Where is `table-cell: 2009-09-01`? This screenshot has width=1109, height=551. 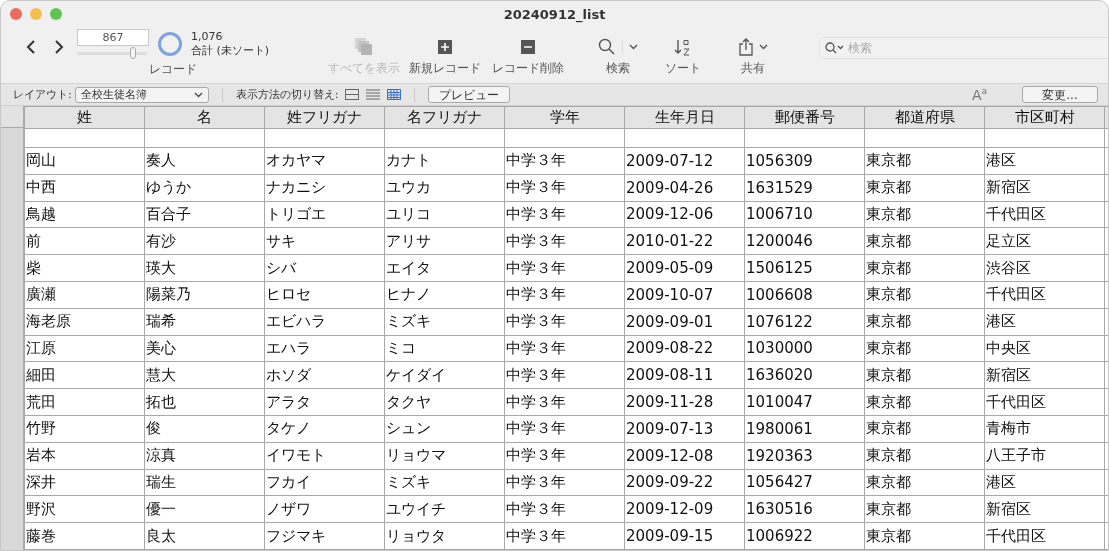
table-cell: 2009-09-01 is located at coordinates (684, 322).